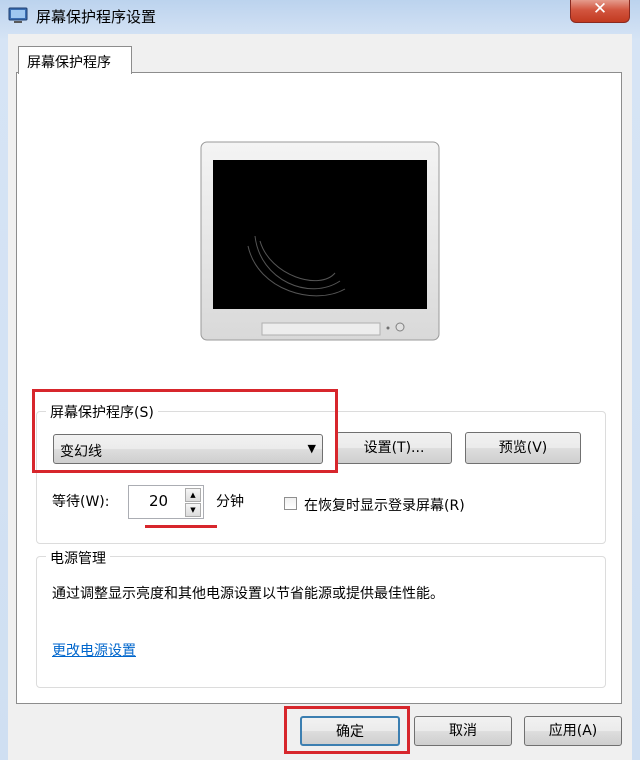  What do you see at coordinates (81, 452) in the screenshot?
I see `screensaver-selected: 变幻线` at bounding box center [81, 452].